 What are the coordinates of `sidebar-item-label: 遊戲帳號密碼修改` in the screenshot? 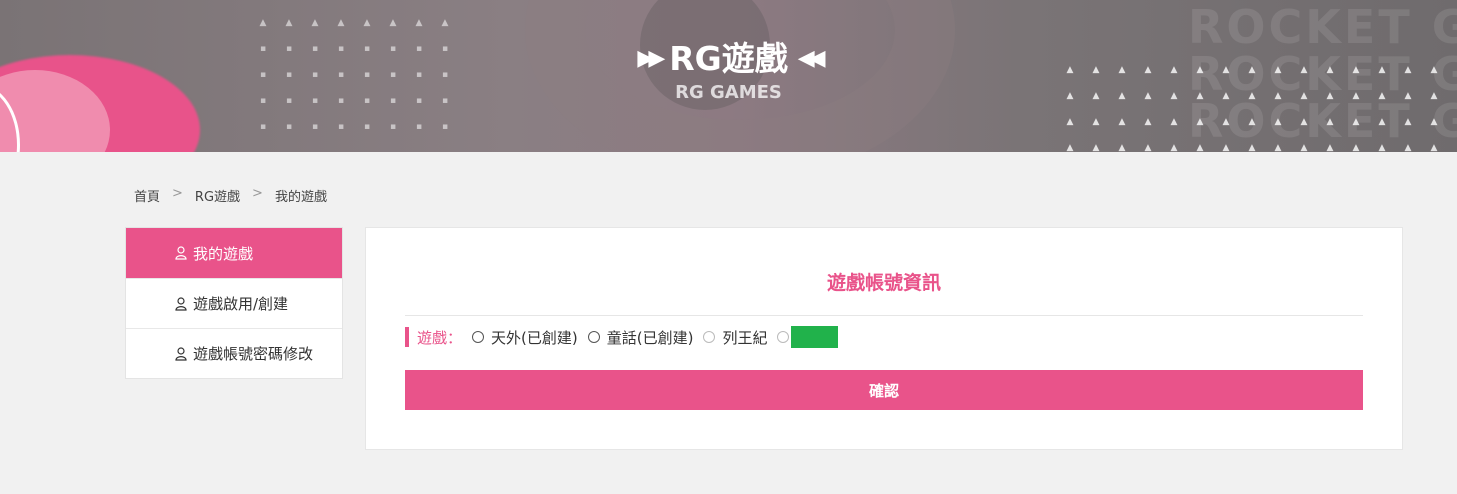 It's located at (253, 354).